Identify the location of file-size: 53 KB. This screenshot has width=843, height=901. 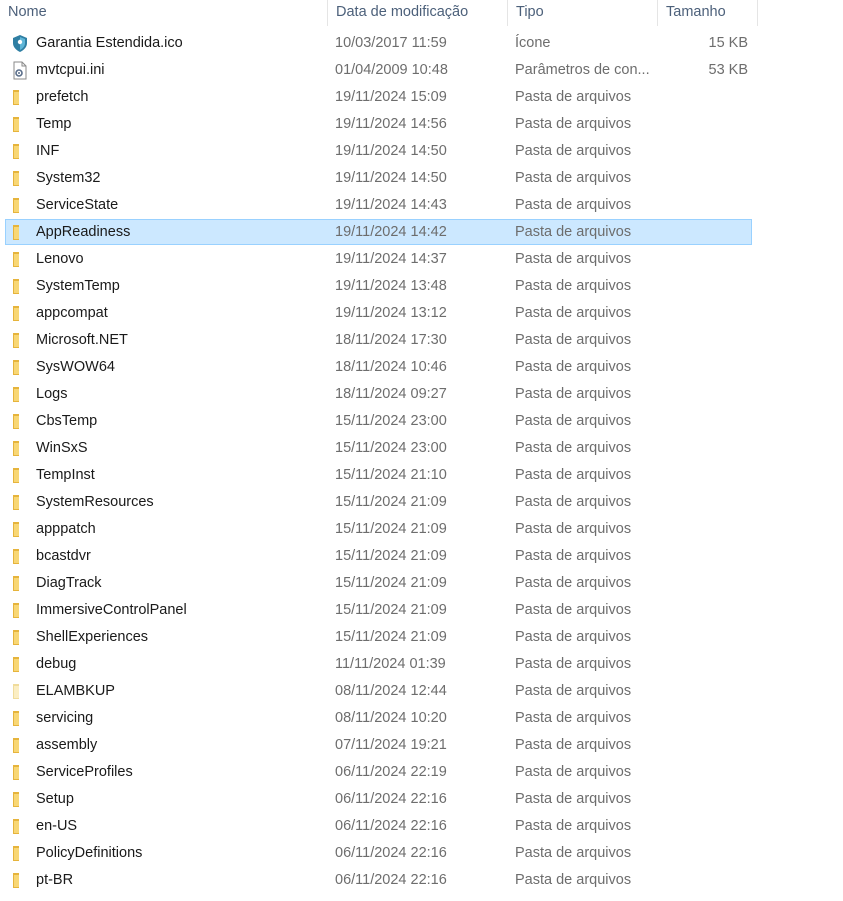
(728, 70).